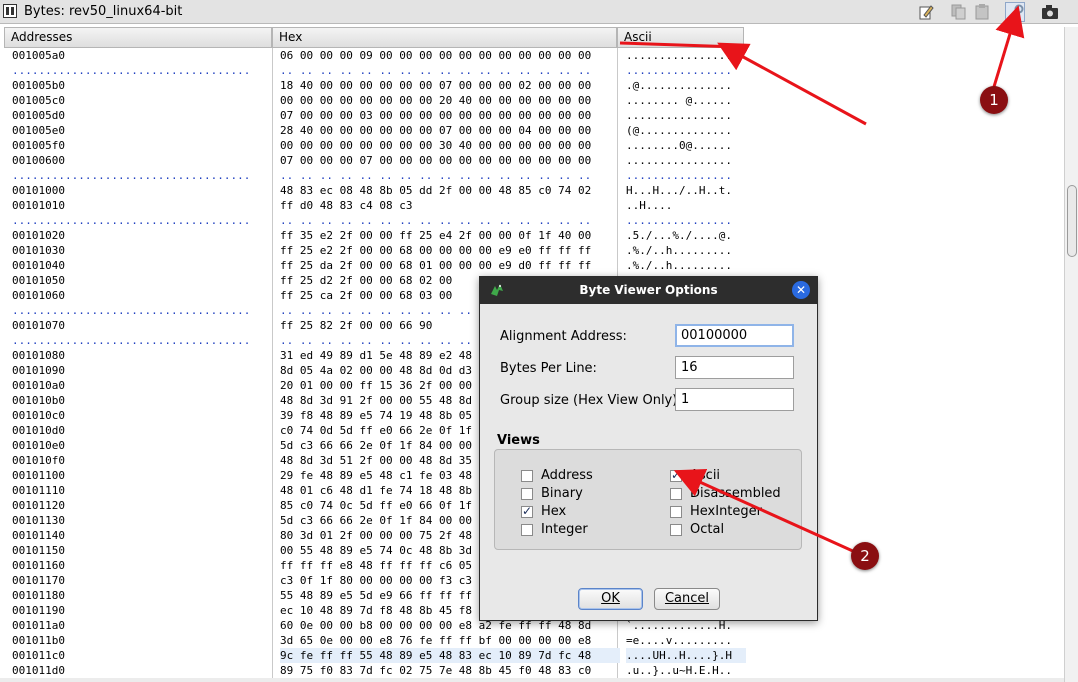  Describe the element at coordinates (686, 190) in the screenshot. I see `ascii-cell: H...H.../..H..t.` at that location.